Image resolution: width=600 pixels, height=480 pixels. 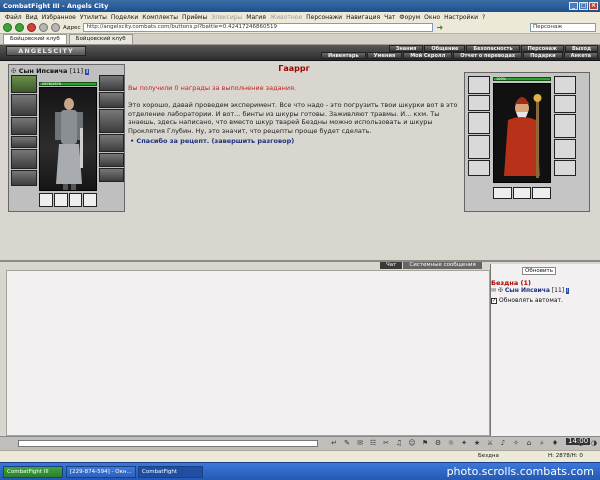 What do you see at coordinates (124, 17) in the screenshot?
I see `menu-item-4: Поделки` at bounding box center [124, 17].